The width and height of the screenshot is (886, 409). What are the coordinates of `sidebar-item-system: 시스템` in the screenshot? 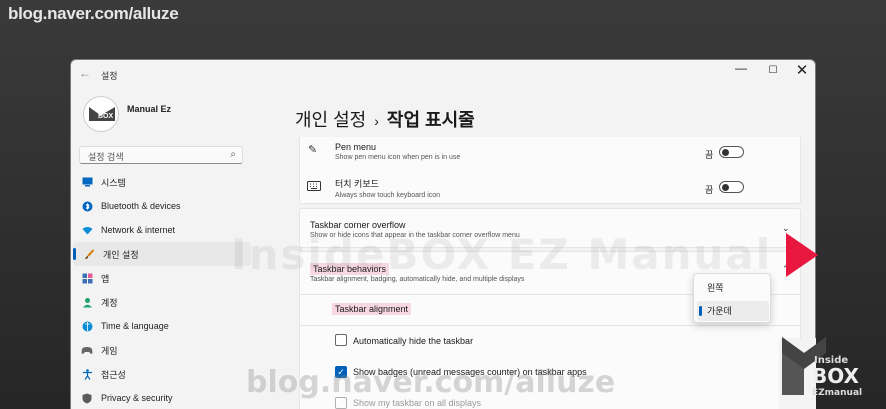 It's located at (162, 182).